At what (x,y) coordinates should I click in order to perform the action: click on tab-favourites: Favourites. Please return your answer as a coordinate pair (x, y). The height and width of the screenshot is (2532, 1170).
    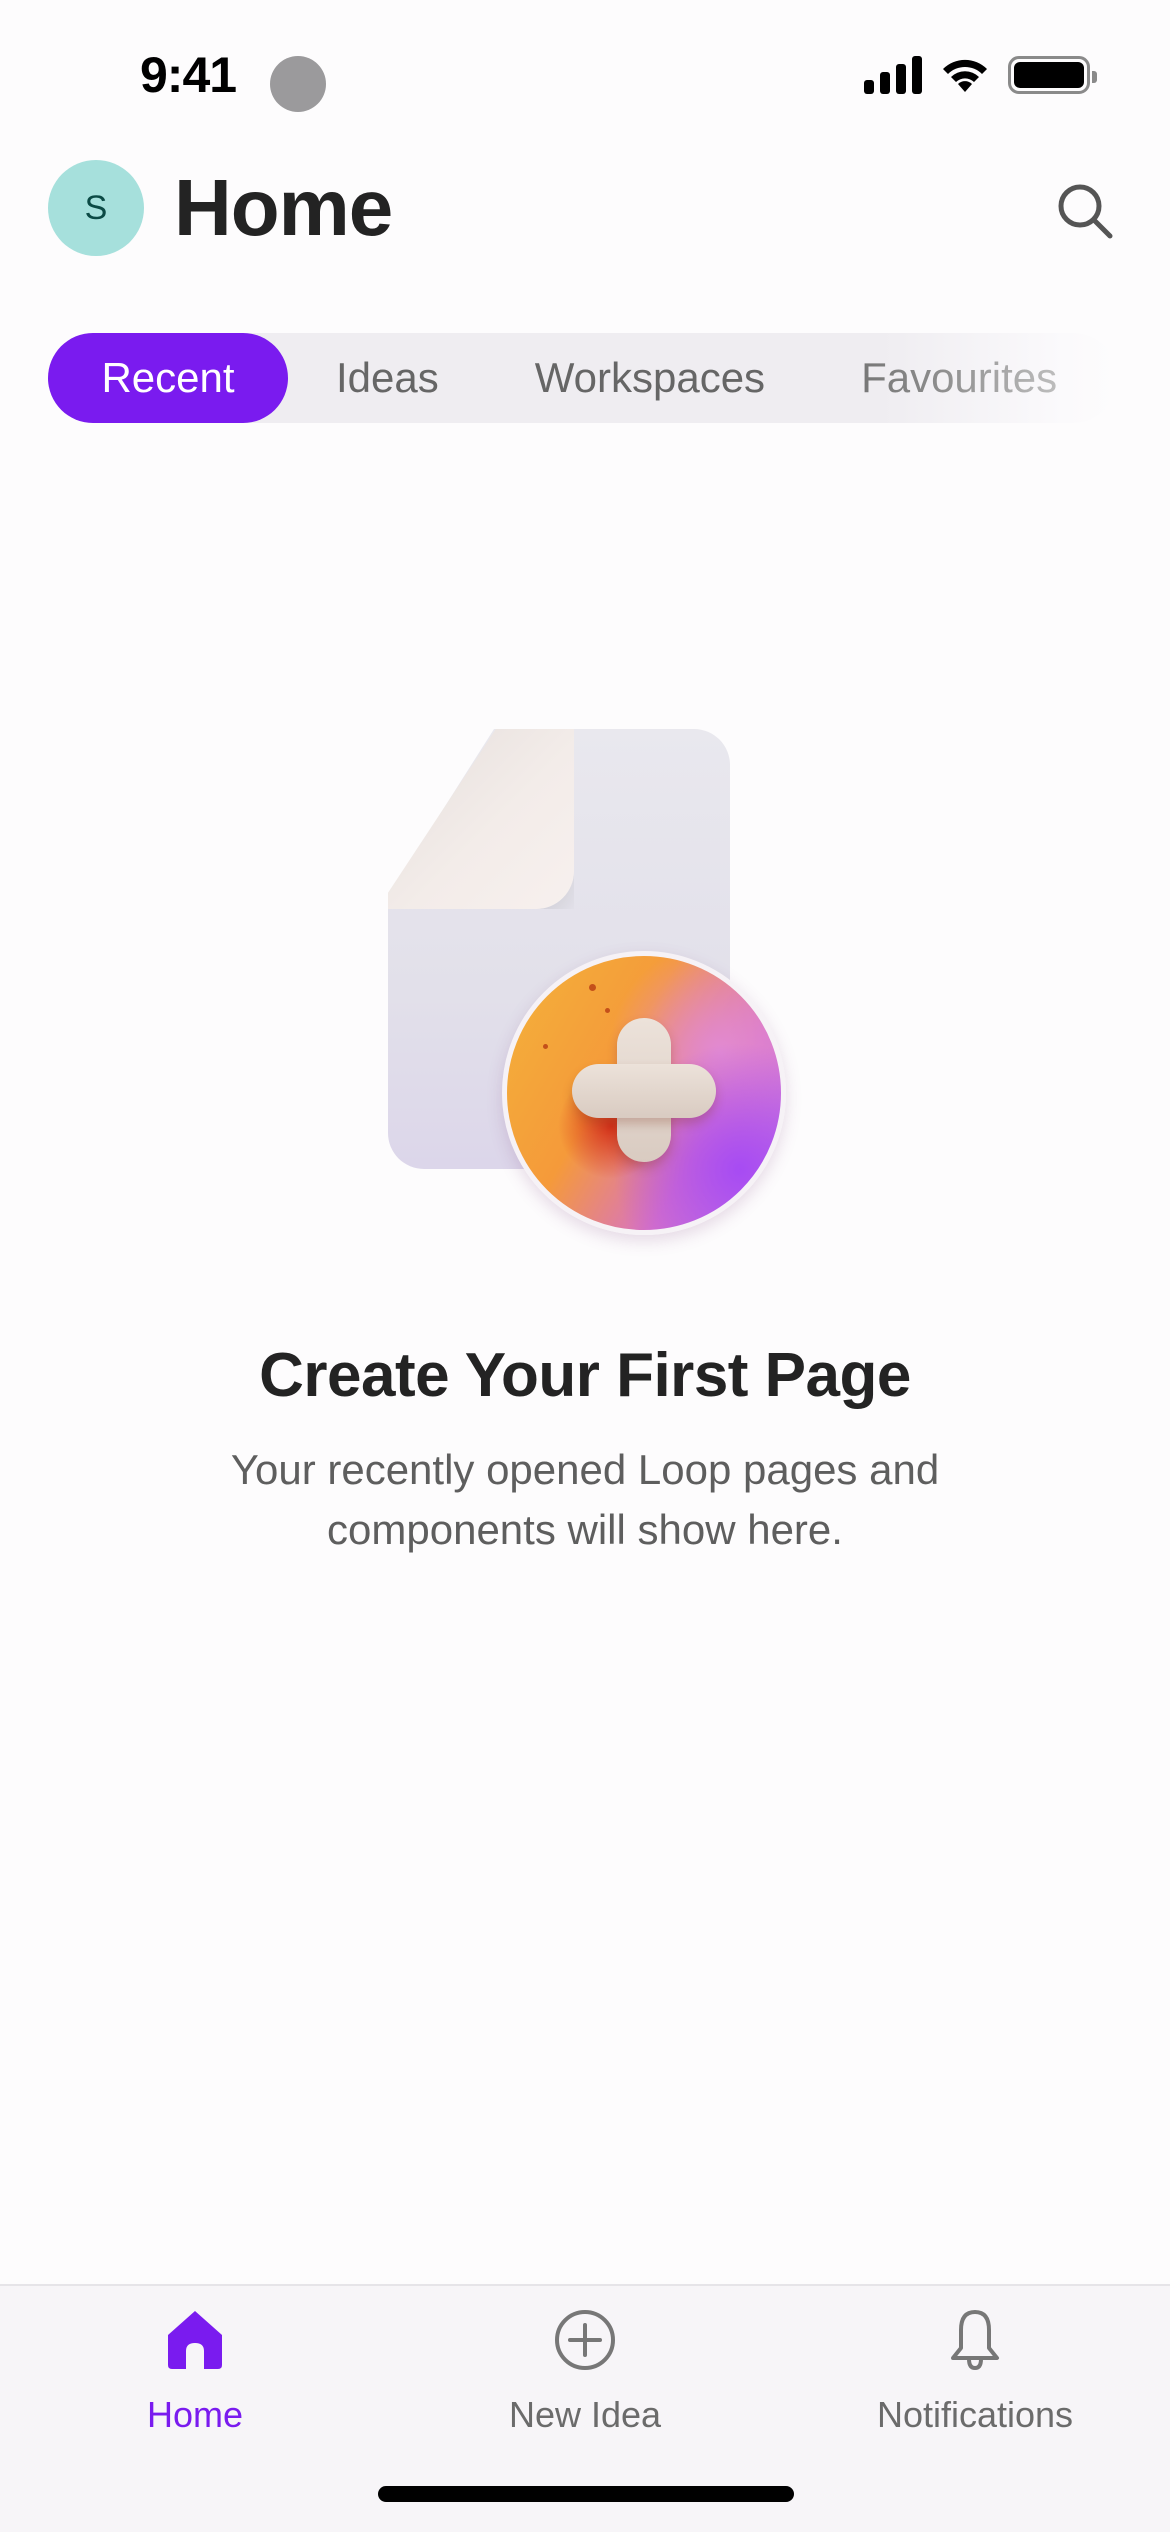
    Looking at the image, I should click on (959, 378).